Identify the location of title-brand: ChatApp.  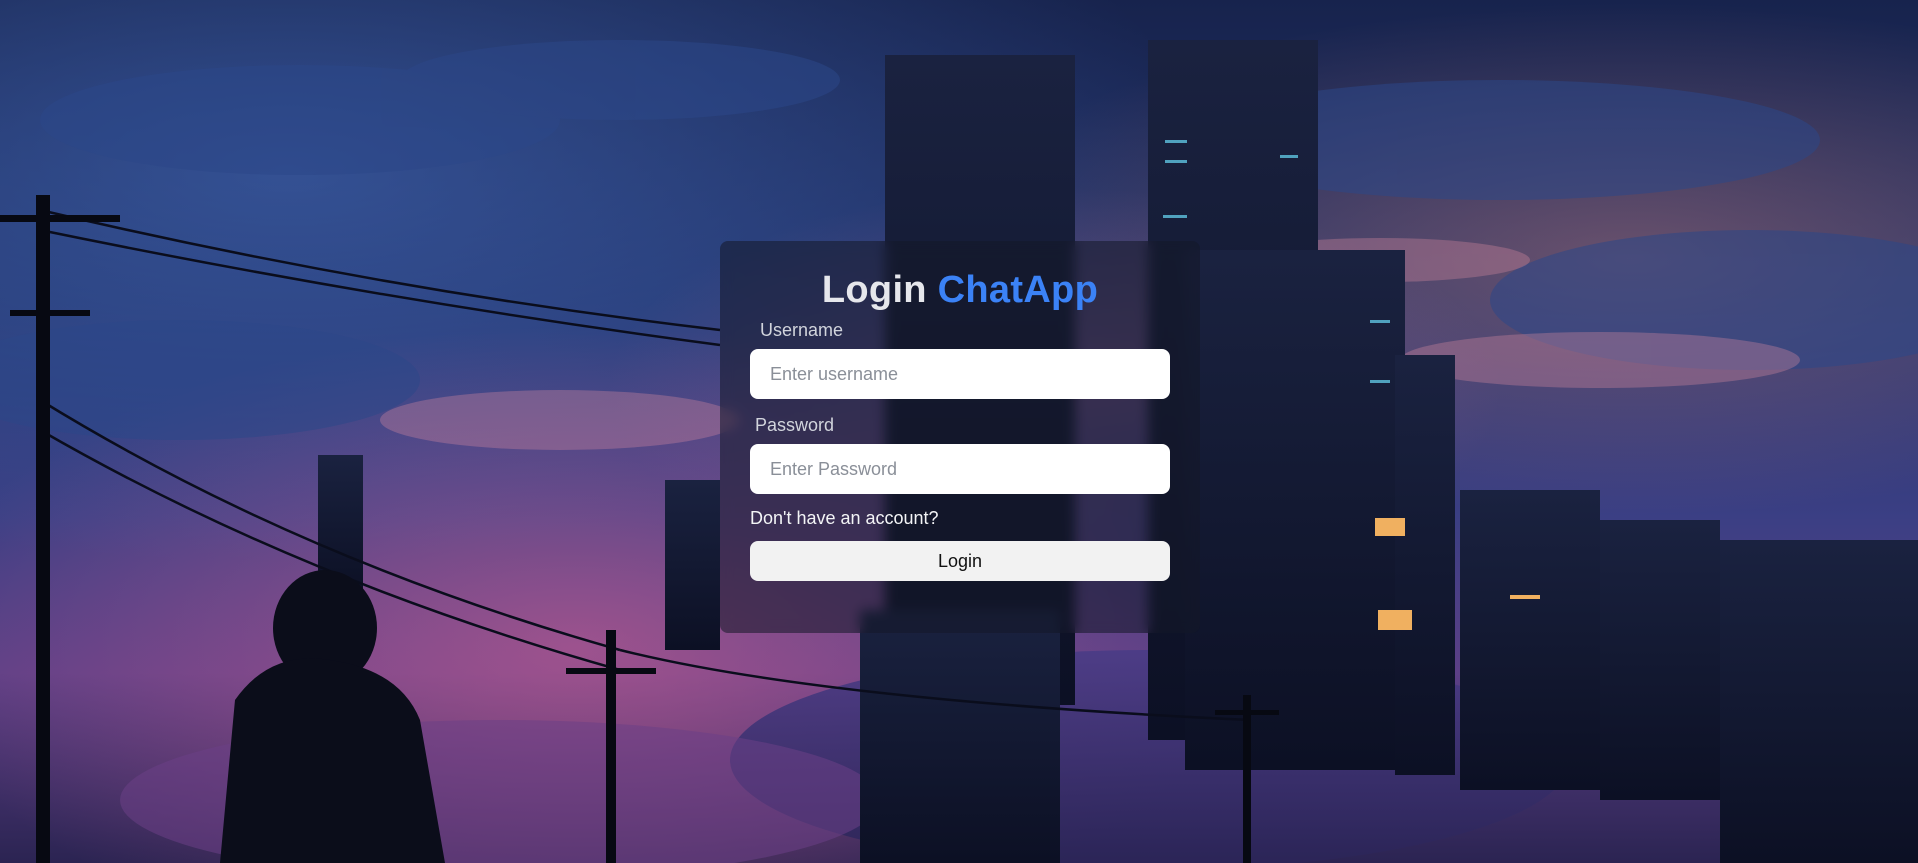
(1018, 290).